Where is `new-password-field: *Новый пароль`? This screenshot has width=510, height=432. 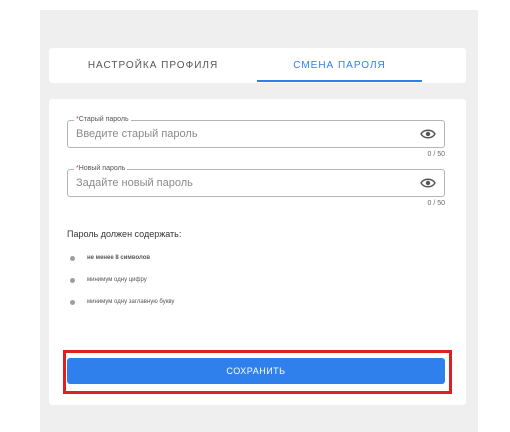 new-password-field: *Новый пароль is located at coordinates (256, 180).